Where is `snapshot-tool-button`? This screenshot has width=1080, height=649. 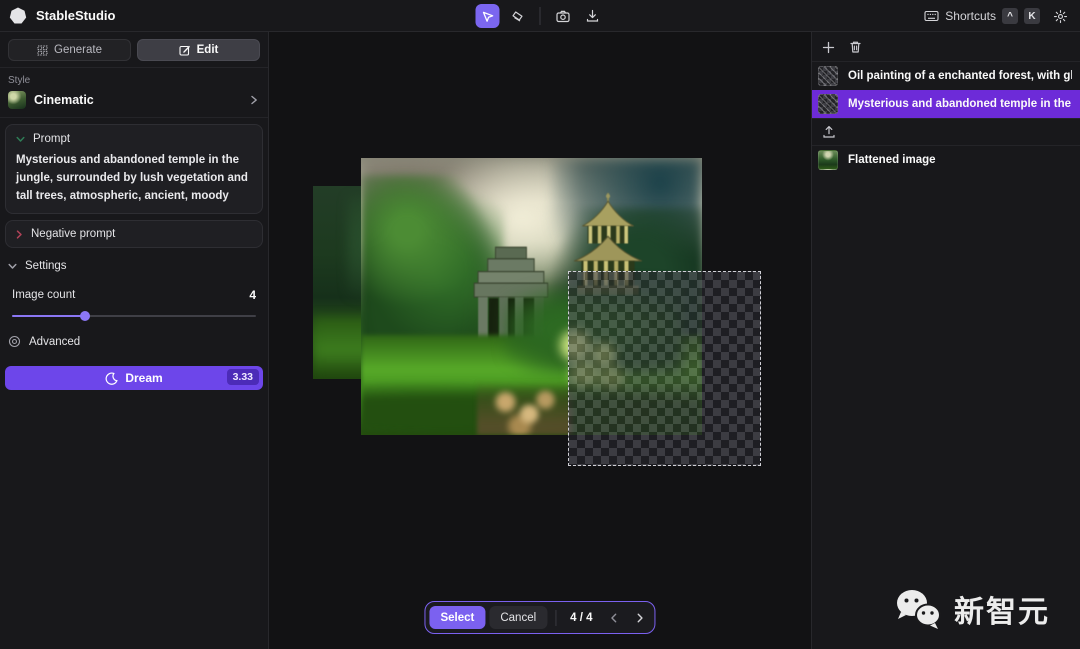
snapshot-tool-button is located at coordinates (563, 16).